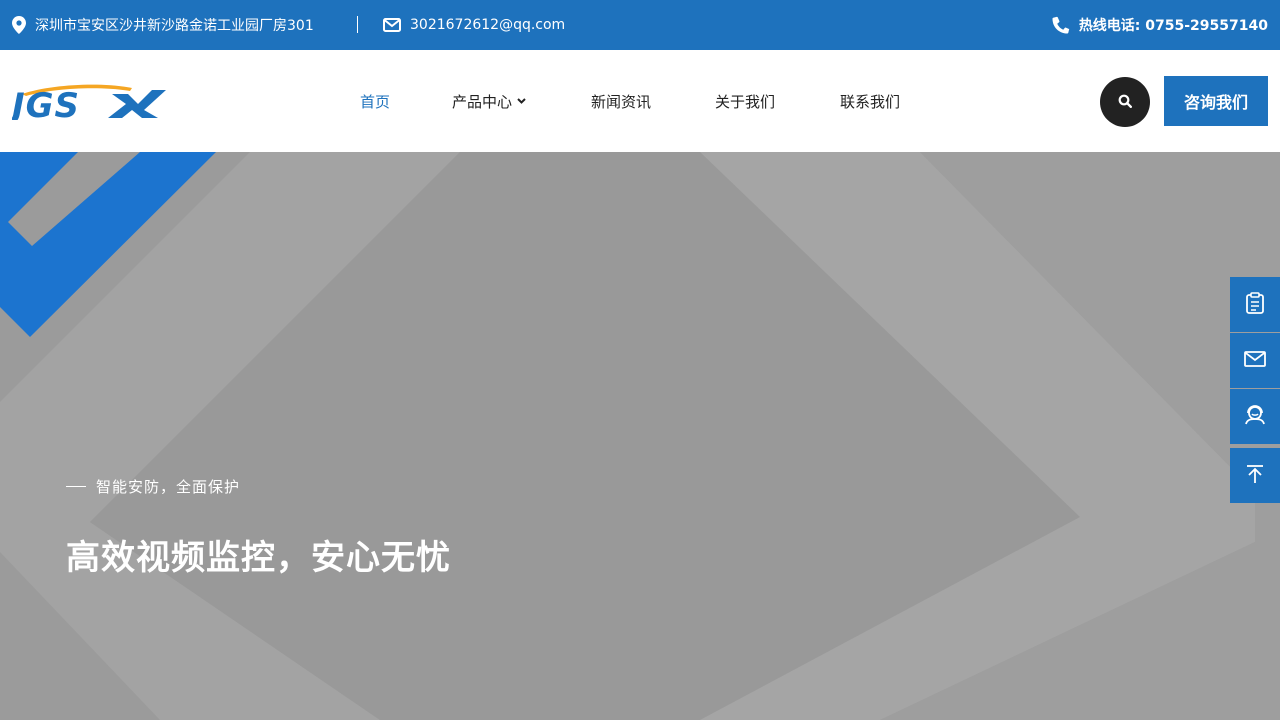 The width and height of the screenshot is (1280, 720). I want to click on divider, so click(357, 24).